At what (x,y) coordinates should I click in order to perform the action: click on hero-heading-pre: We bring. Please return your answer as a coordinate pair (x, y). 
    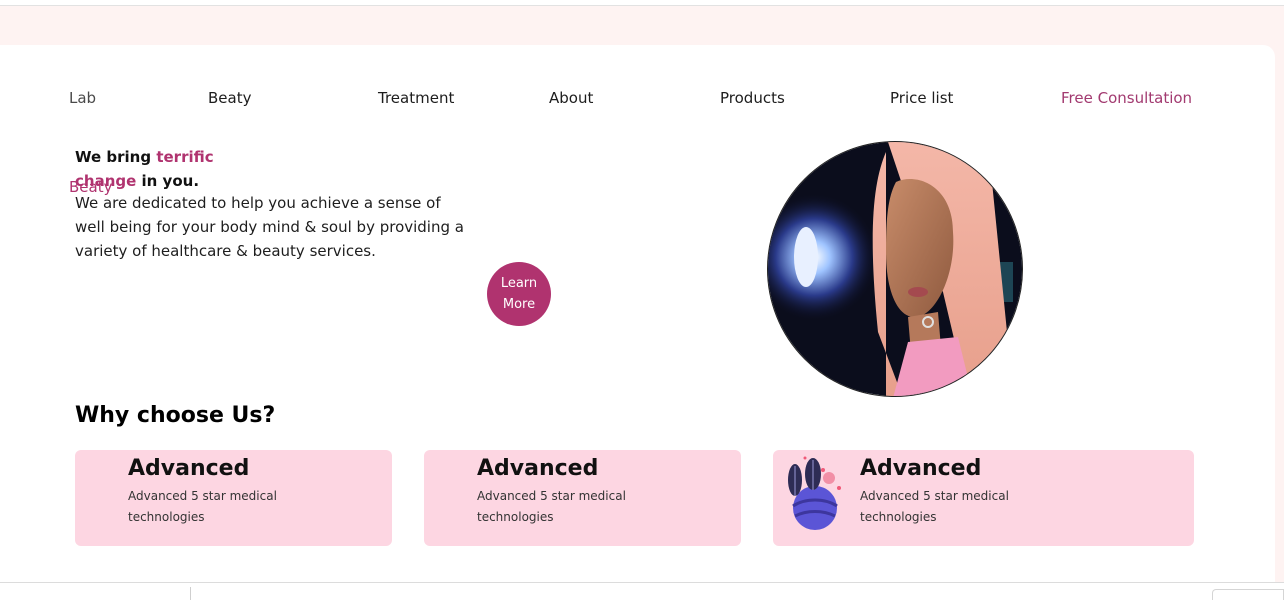
    Looking at the image, I should click on (116, 157).